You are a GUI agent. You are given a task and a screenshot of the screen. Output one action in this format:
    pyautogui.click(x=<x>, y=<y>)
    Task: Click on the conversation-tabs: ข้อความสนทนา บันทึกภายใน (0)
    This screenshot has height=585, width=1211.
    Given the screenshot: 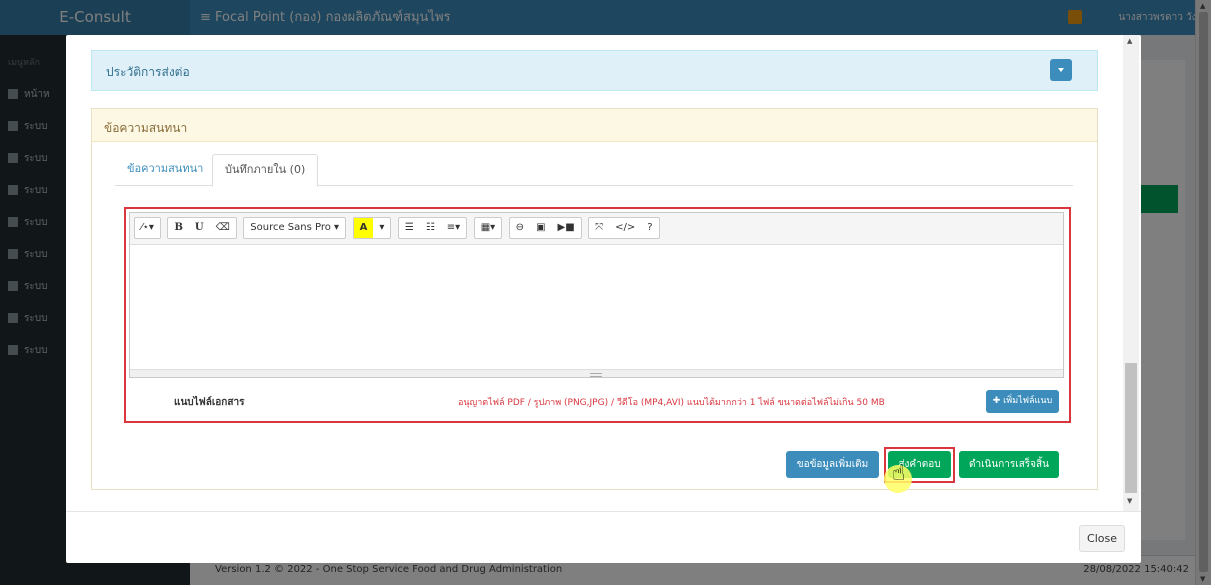 What is the action you would take?
    pyautogui.click(x=594, y=170)
    